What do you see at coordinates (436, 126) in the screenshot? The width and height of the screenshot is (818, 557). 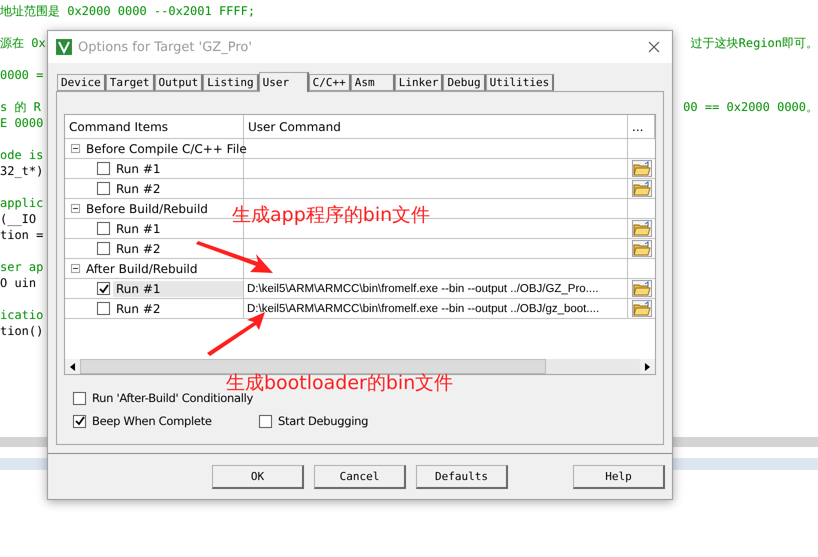 I see `column-header: User Command` at bounding box center [436, 126].